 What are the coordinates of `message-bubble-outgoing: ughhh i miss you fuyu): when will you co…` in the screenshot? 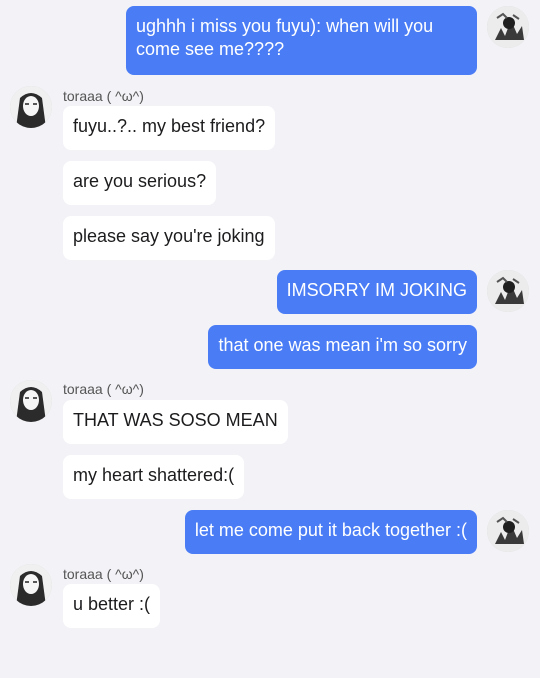 It's located at (301, 40).